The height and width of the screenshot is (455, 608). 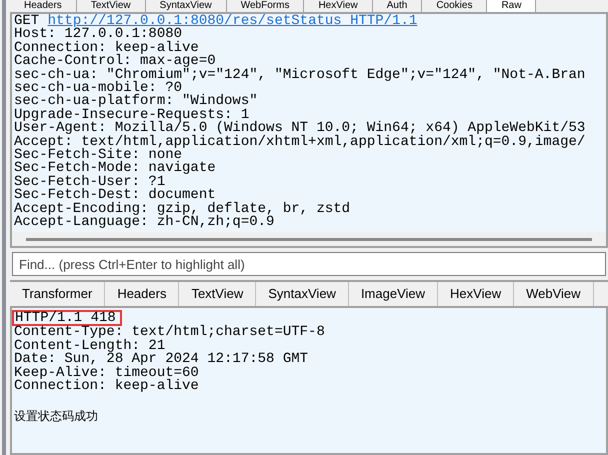 What do you see at coordinates (300, 143) in the screenshot?
I see `request-header-line: Accept: text/html,application/xhtml+xml,application/xml;q=0.9,image/` at bounding box center [300, 143].